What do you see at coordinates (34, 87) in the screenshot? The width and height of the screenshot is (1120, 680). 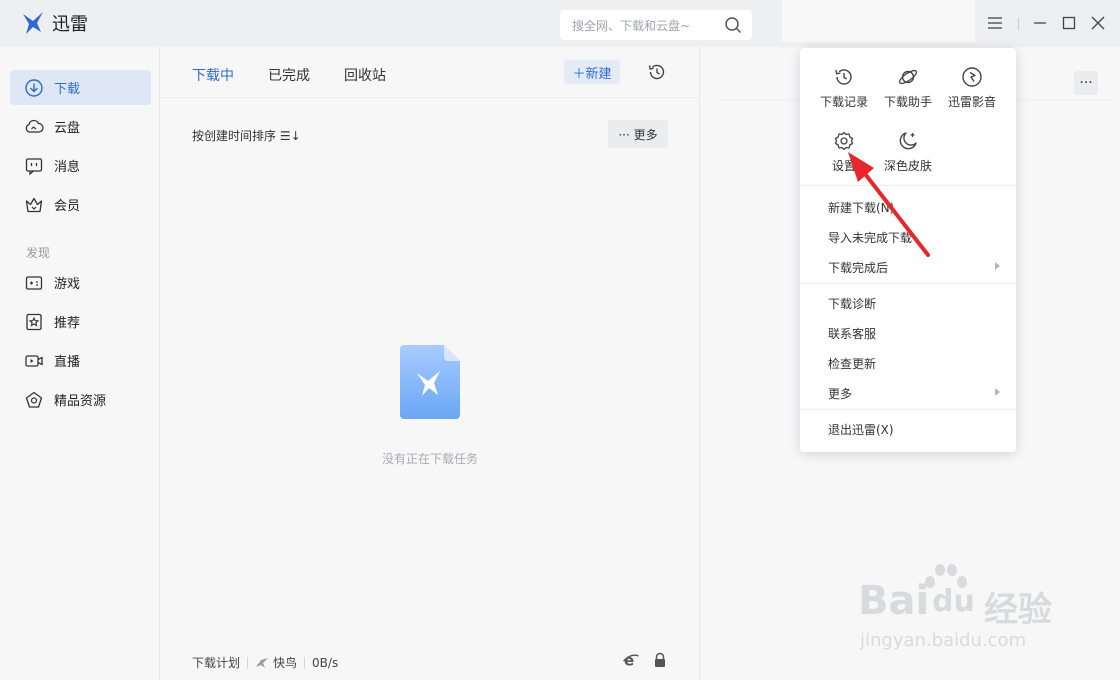 I see `download-icon` at bounding box center [34, 87].